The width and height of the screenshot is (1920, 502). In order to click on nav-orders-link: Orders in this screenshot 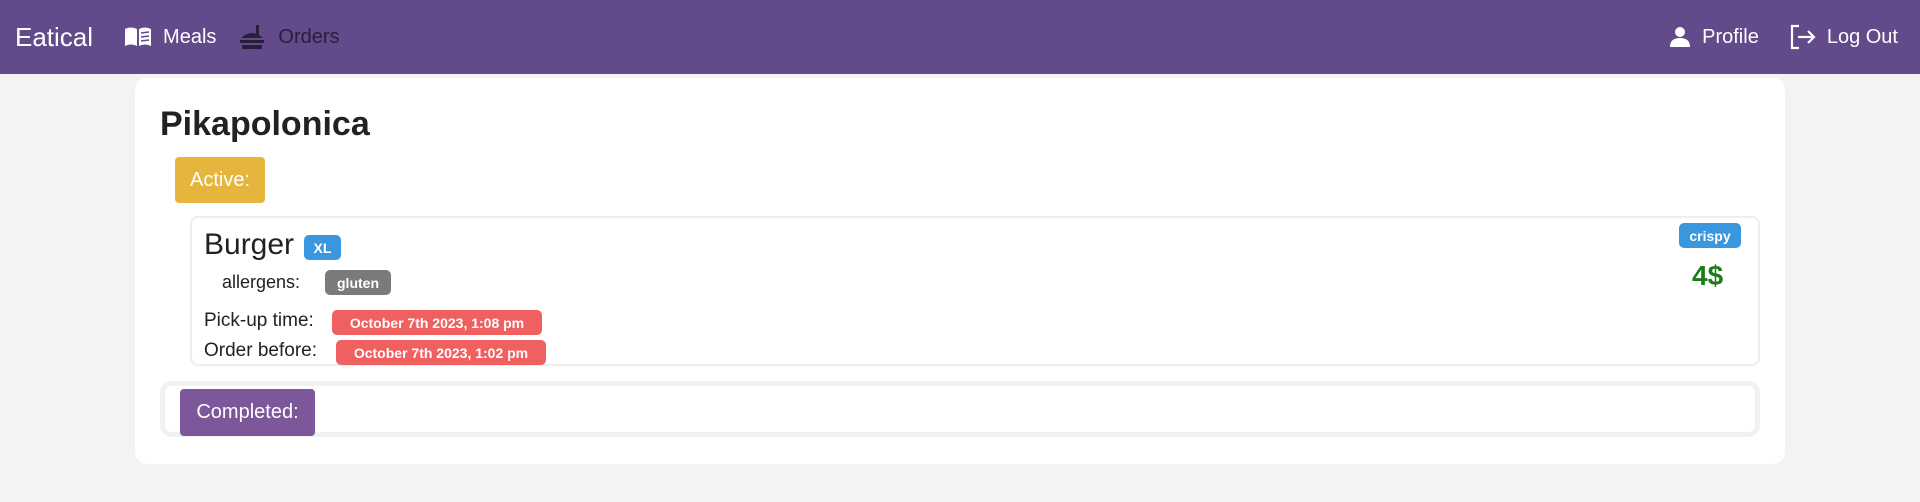, I will do `click(289, 37)`.